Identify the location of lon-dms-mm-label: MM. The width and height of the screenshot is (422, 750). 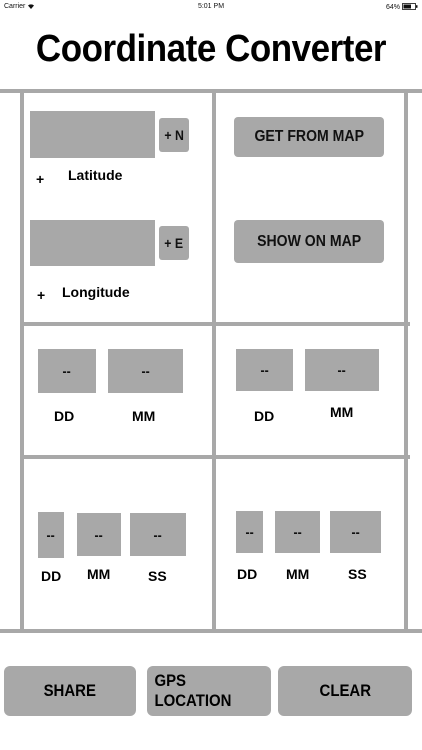
(298, 574).